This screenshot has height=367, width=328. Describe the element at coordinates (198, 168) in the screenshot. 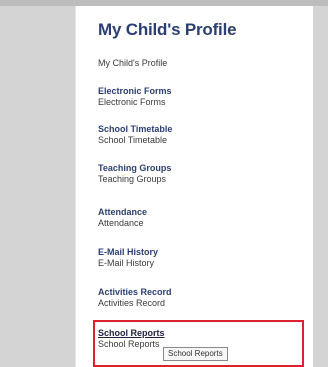

I see `nav-heading-teaching-groups: Teaching Groups` at that location.